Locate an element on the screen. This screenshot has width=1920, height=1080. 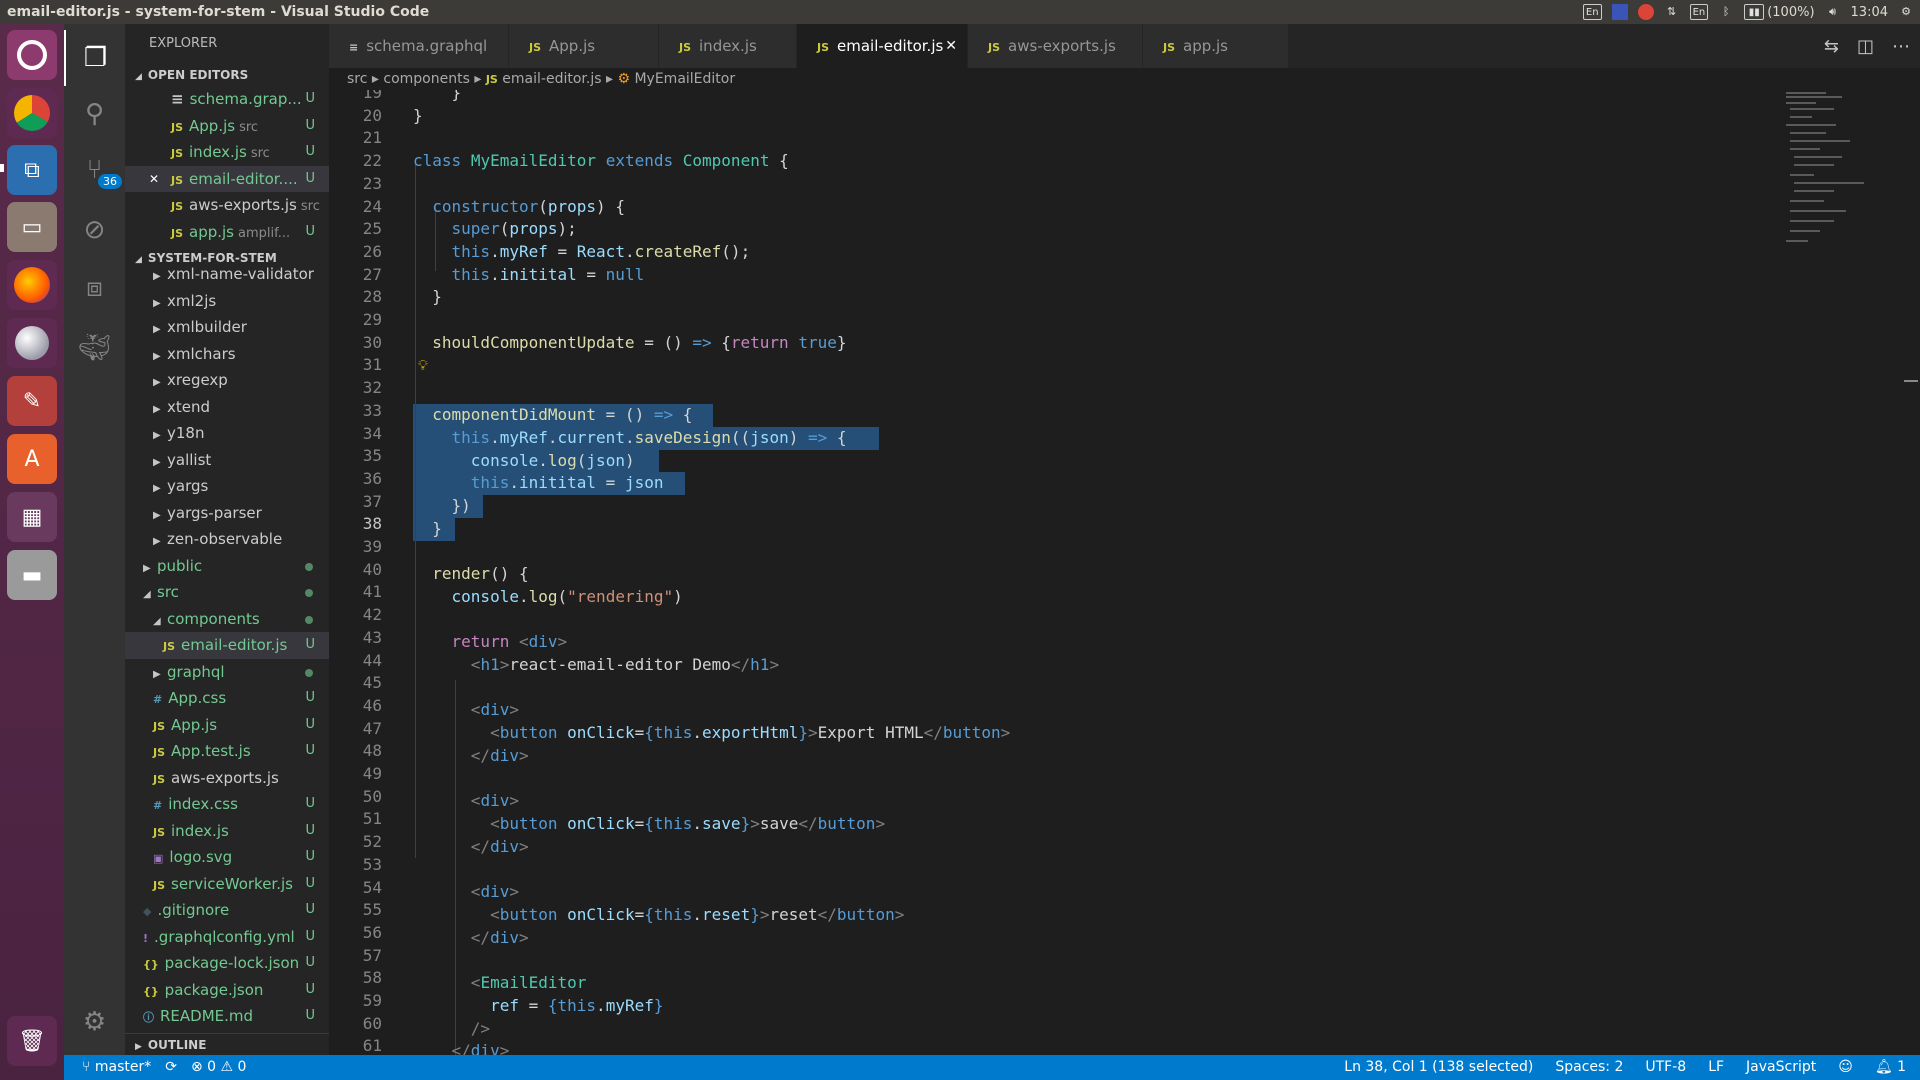
tree-file: ! .graphqlconfig.yml U is located at coordinates (227, 937).